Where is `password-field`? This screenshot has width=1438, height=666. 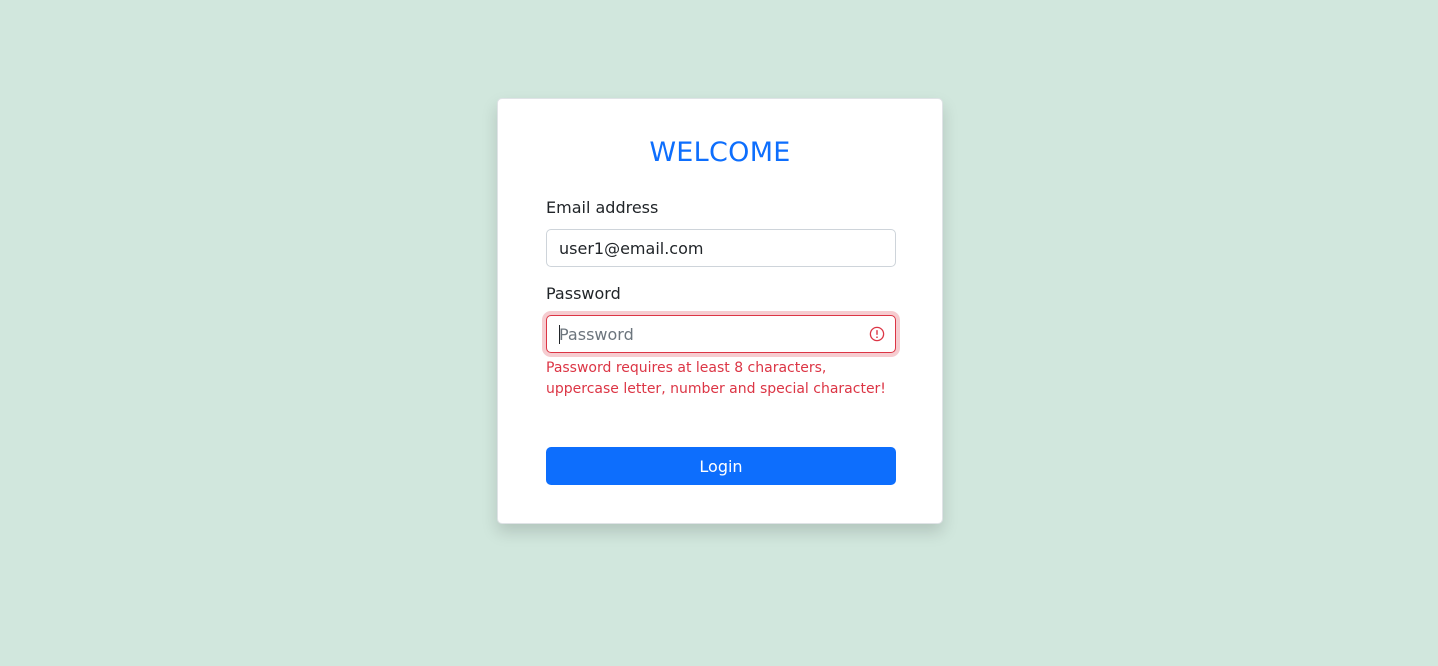
password-field is located at coordinates (721, 334).